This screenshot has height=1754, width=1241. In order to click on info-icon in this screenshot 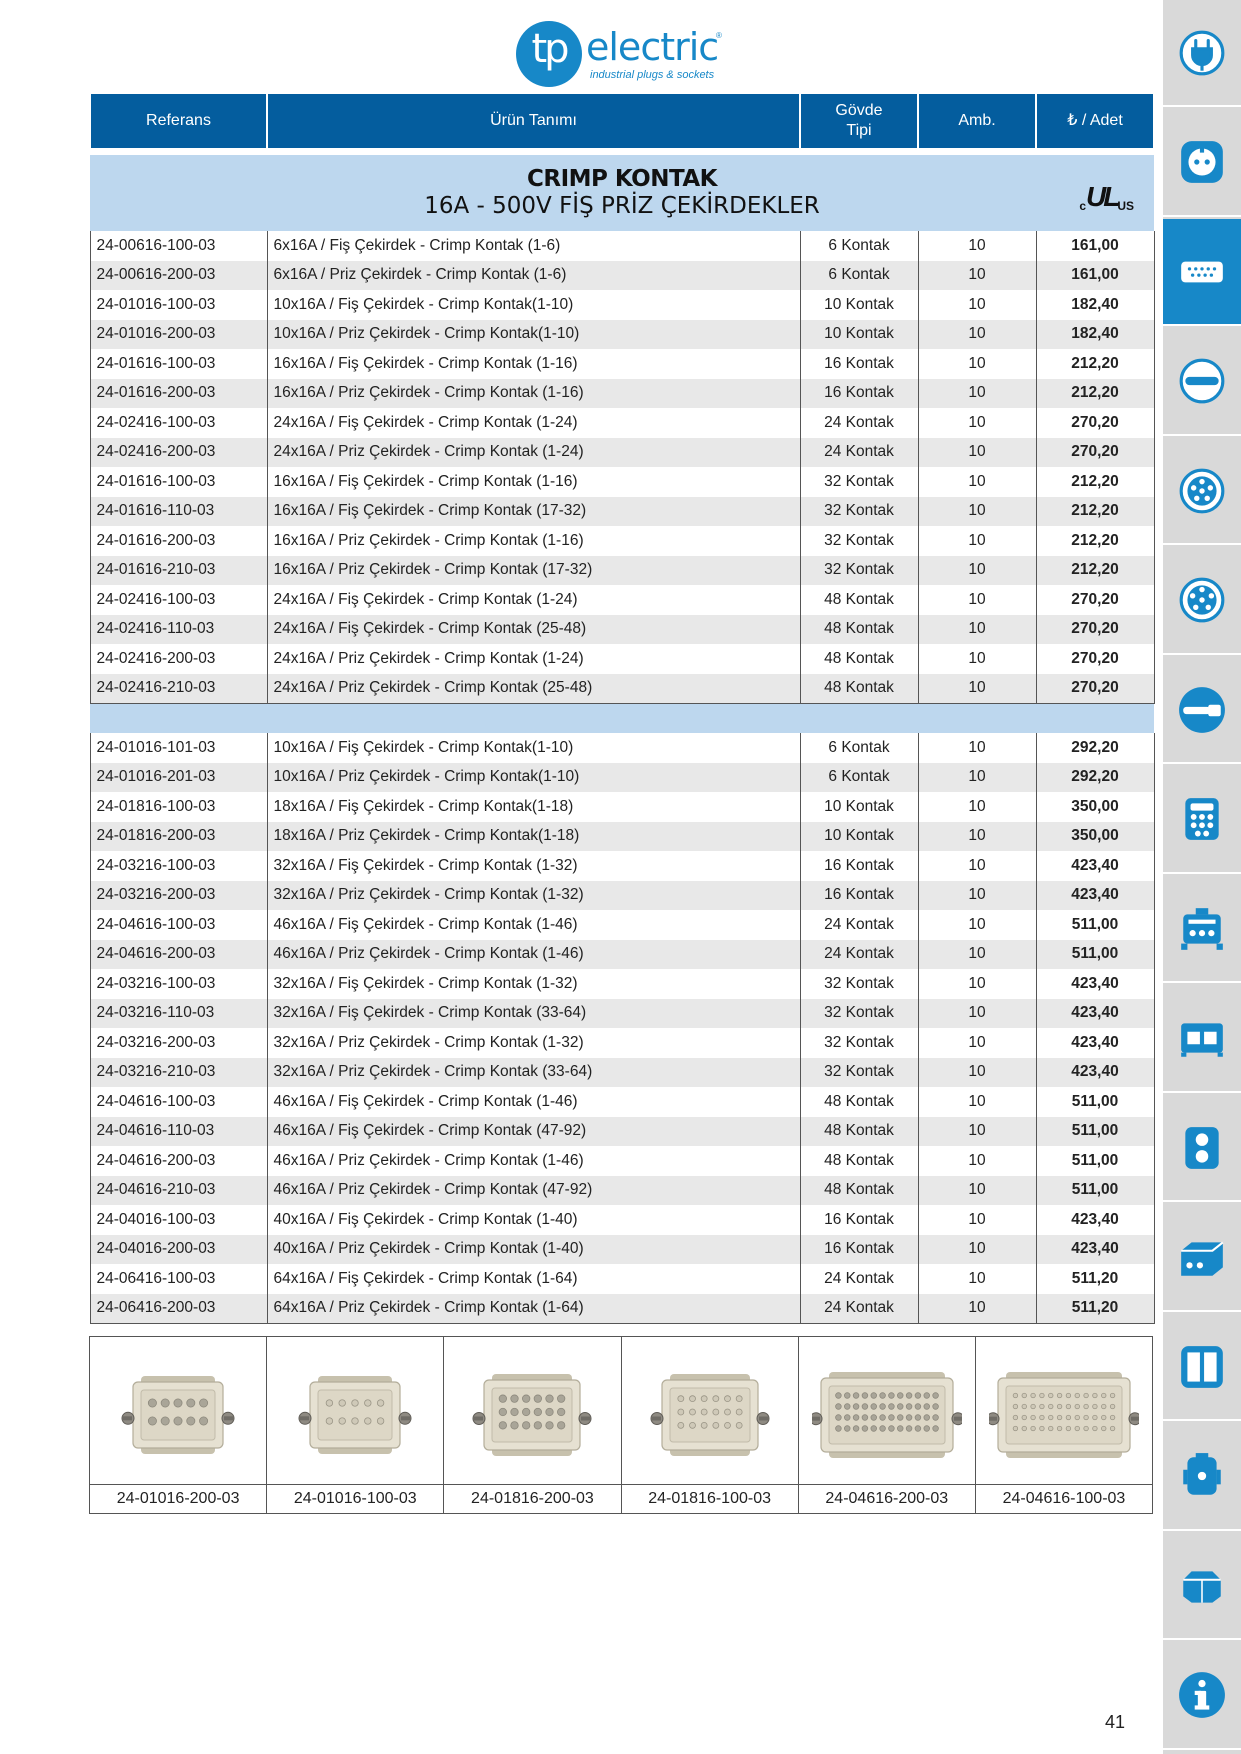, I will do `click(1202, 1695)`.